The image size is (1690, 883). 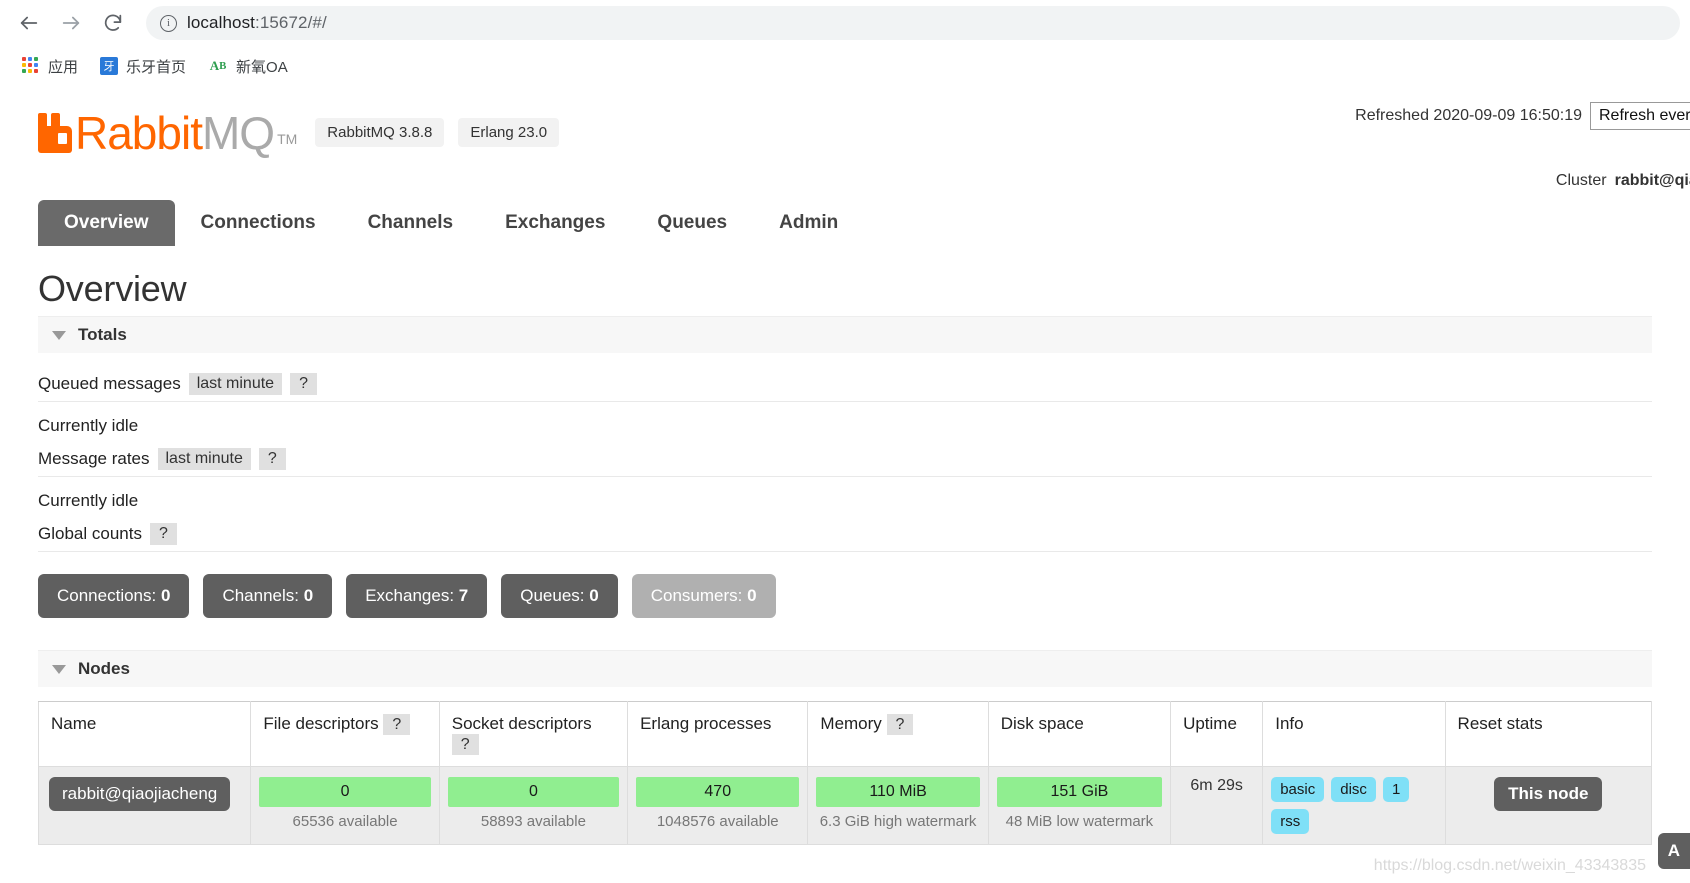 What do you see at coordinates (1396, 789) in the screenshot?
I see `info-badge-count: 1` at bounding box center [1396, 789].